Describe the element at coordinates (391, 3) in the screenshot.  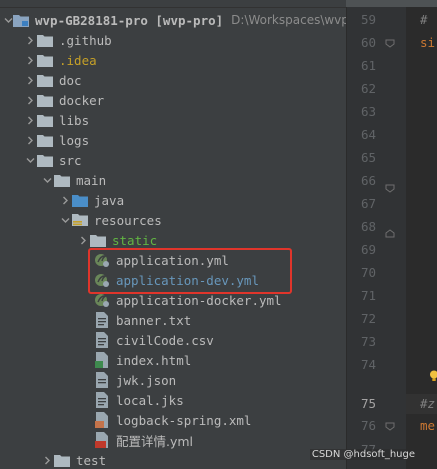
I see `editor-tab-bar` at that location.